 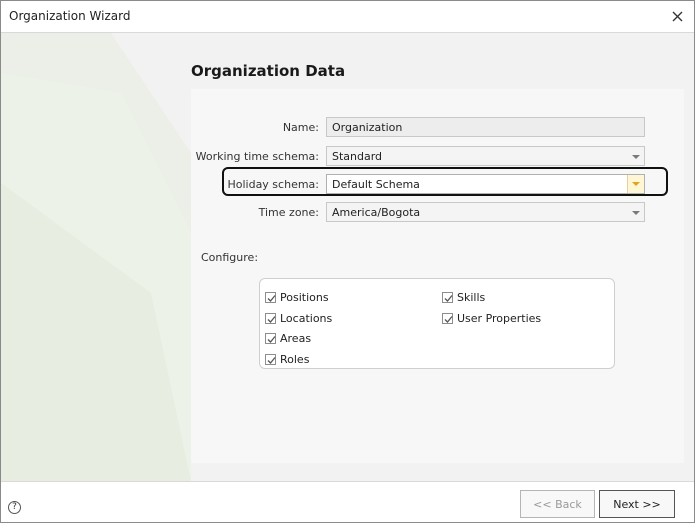 I want to click on checkbox-skills: Skills, so click(x=463, y=297).